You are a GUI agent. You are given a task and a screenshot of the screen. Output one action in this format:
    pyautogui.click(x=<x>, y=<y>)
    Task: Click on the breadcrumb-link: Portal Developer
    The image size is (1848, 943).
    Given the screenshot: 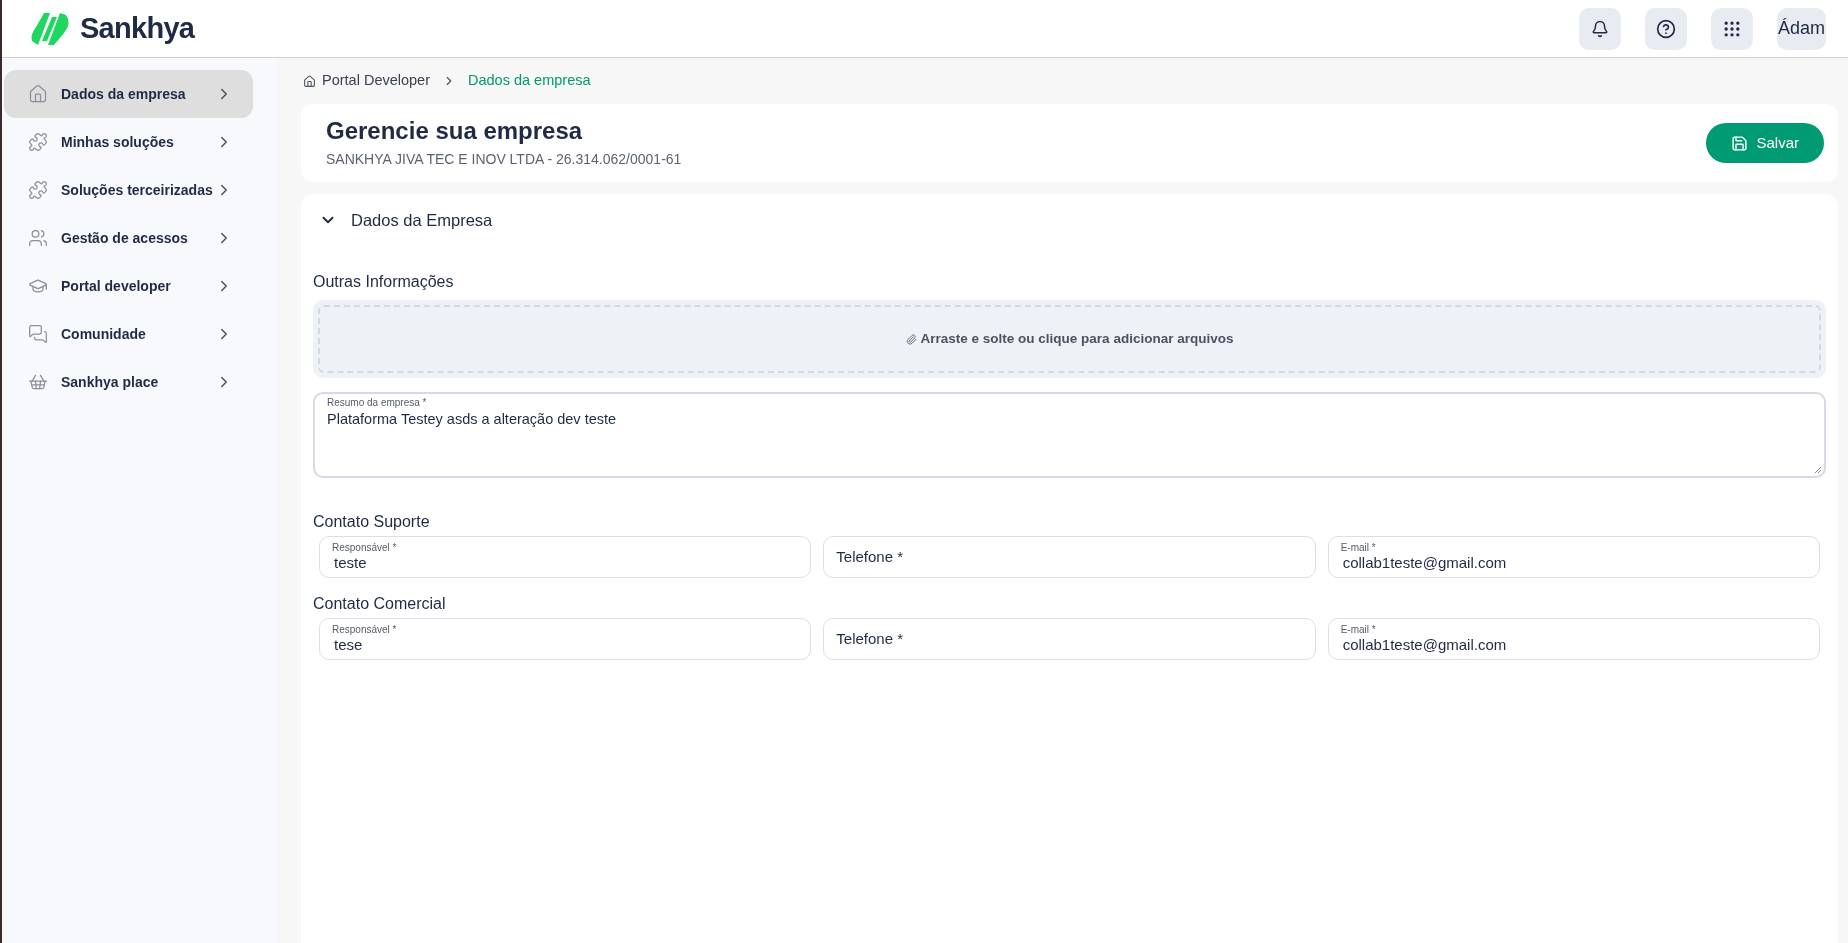 What is the action you would take?
    pyautogui.click(x=376, y=81)
    